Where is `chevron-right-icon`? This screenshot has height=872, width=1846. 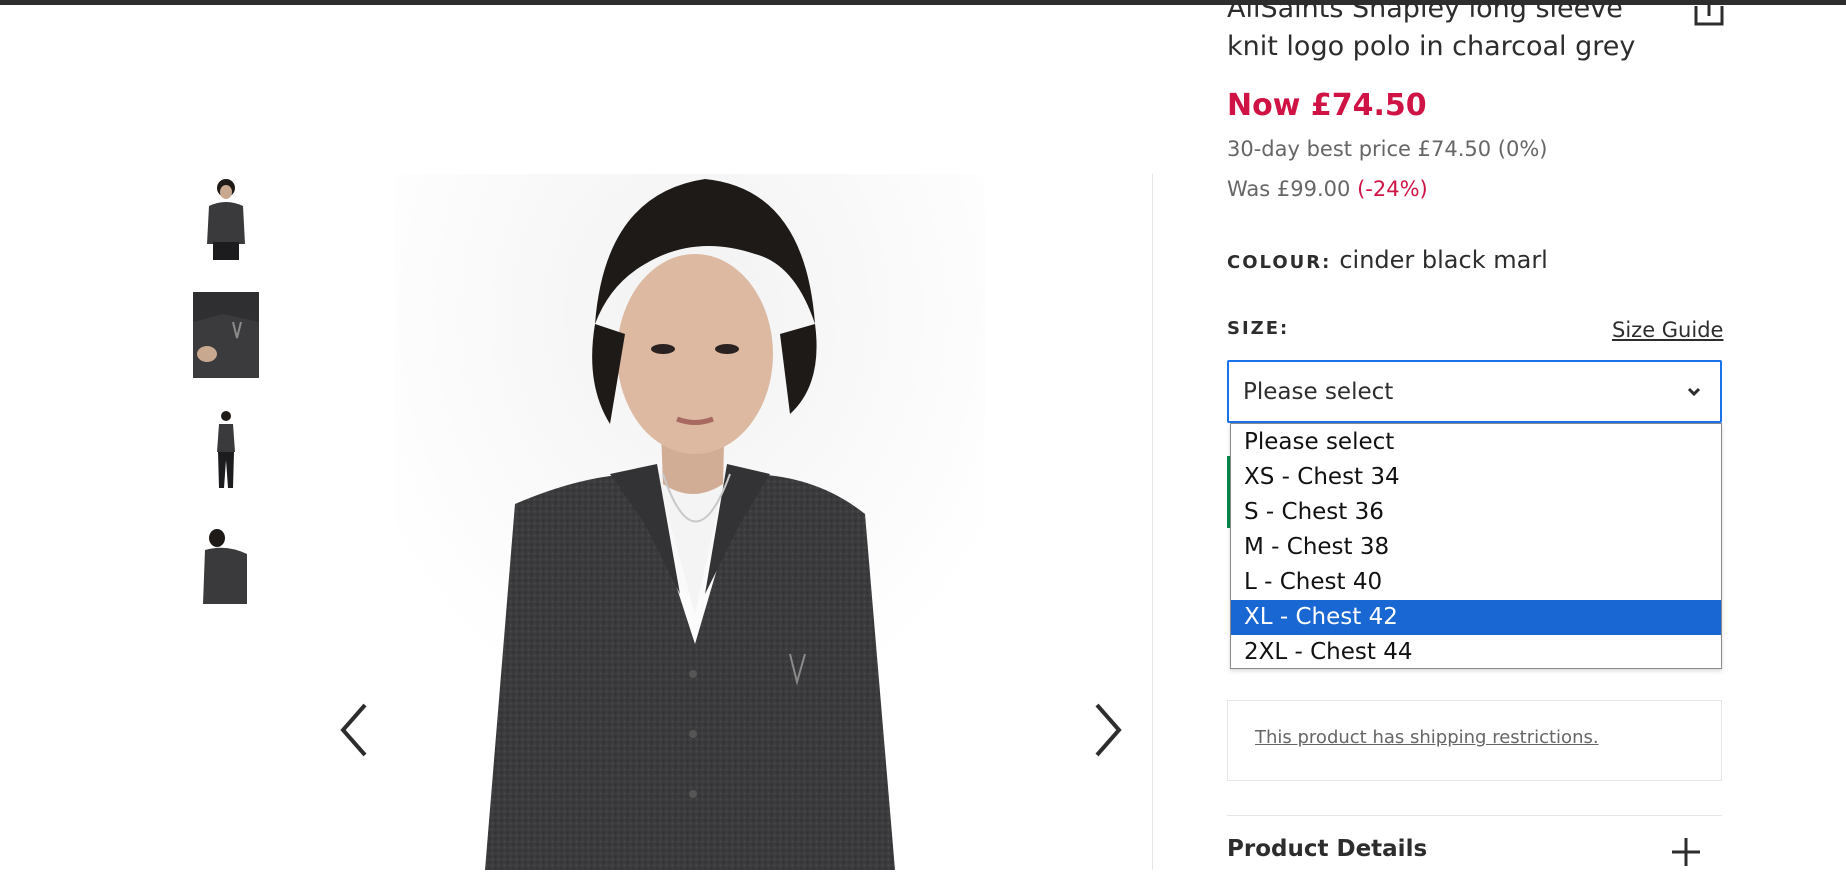
chevron-right-icon is located at coordinates (1108, 730).